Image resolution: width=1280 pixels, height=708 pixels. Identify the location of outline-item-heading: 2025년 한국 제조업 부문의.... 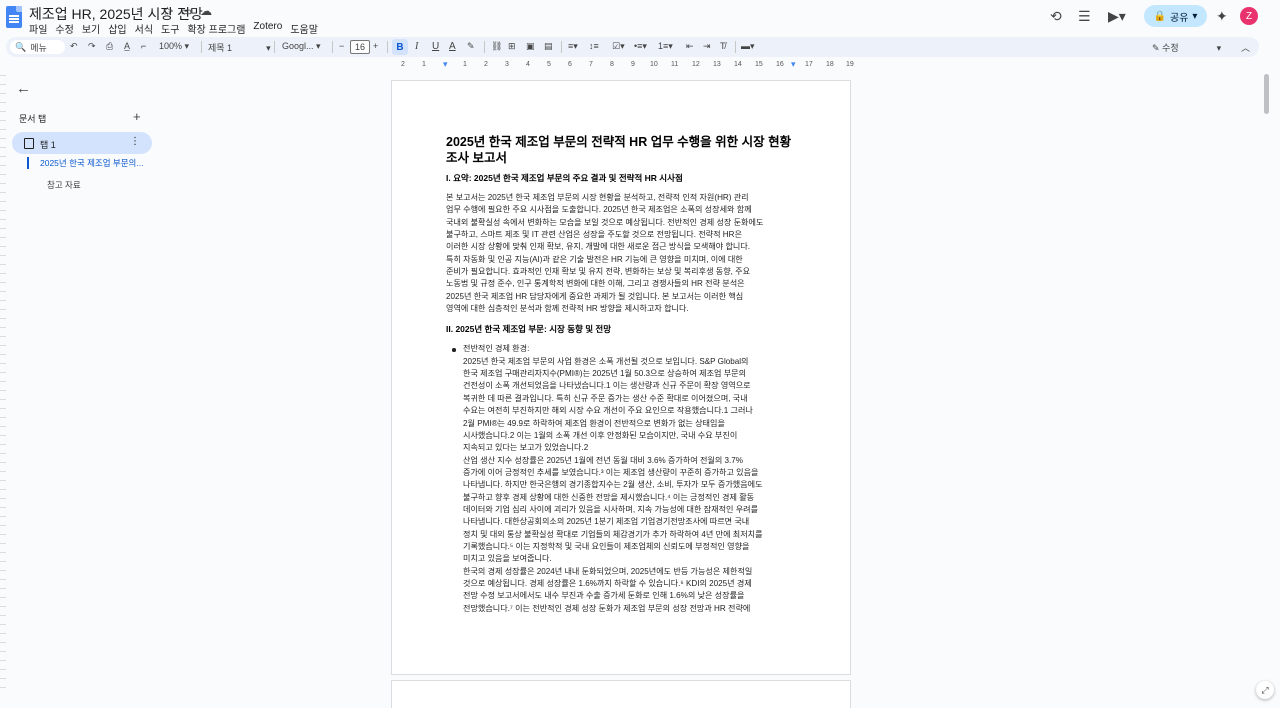
(85, 163).